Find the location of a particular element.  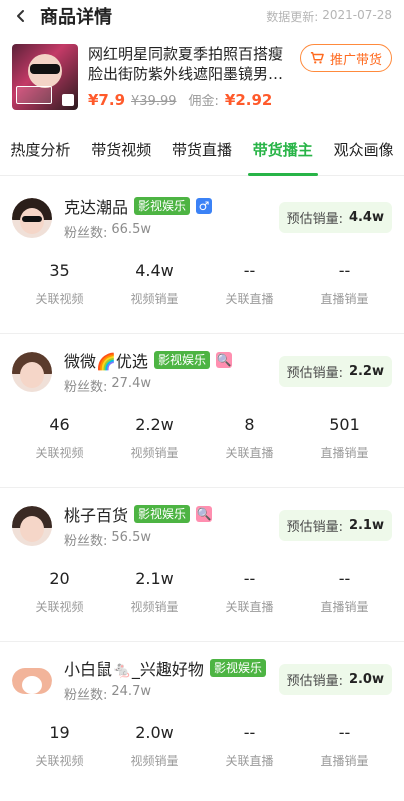

stat-value: 19 is located at coordinates (59, 732).